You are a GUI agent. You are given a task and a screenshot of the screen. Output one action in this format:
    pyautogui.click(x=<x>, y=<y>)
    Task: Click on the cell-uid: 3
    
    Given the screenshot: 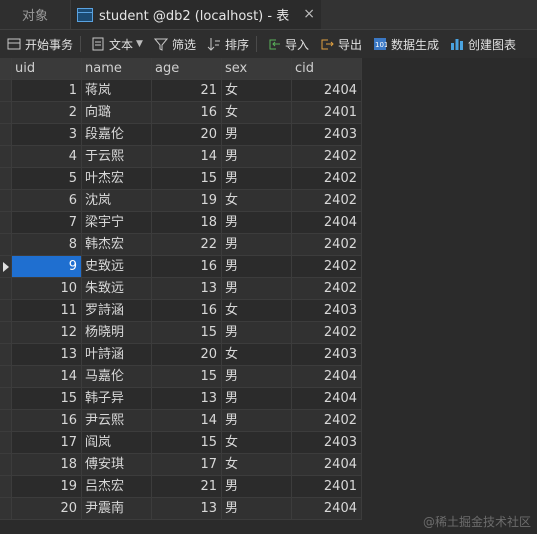 What is the action you would take?
    pyautogui.click(x=47, y=135)
    